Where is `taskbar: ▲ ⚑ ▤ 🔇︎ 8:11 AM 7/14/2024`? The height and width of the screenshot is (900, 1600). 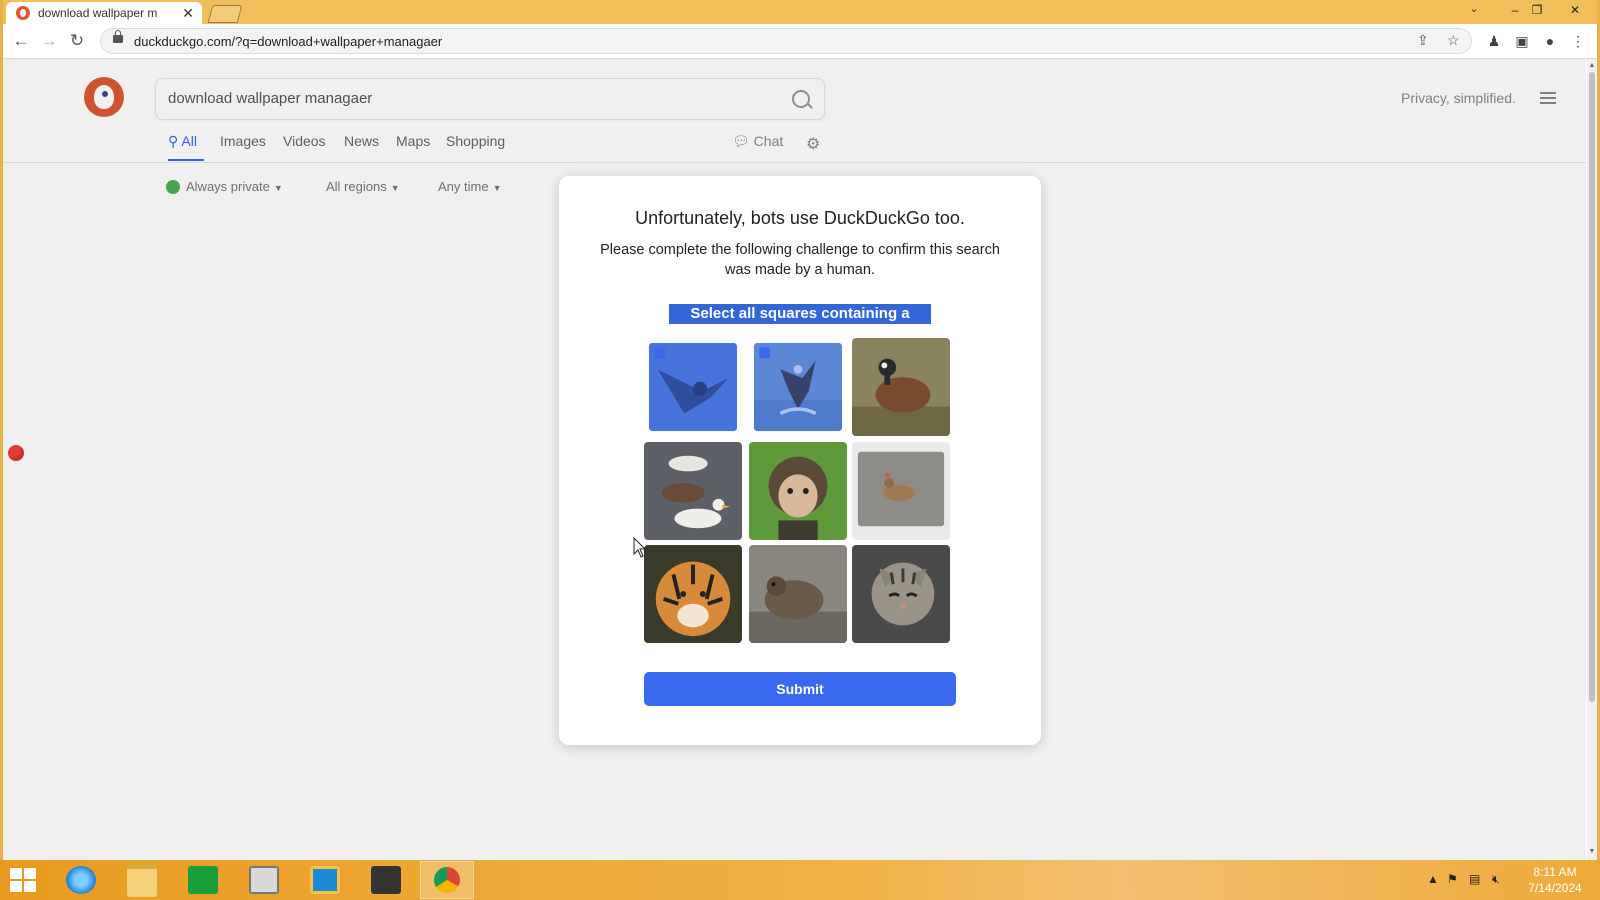
taskbar: ▲ ⚑ ▤ 🔇︎ 8:11 AM 7/14/2024 is located at coordinates (800, 880).